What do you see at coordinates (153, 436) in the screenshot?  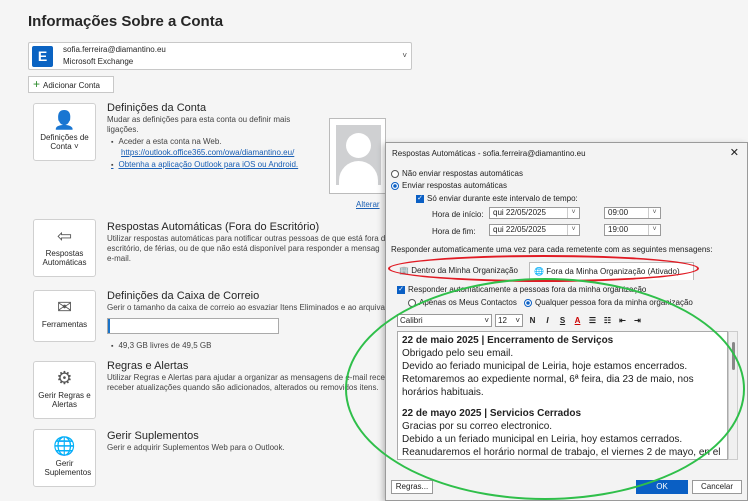 I see `addins-title: Gerir Suplementos` at bounding box center [153, 436].